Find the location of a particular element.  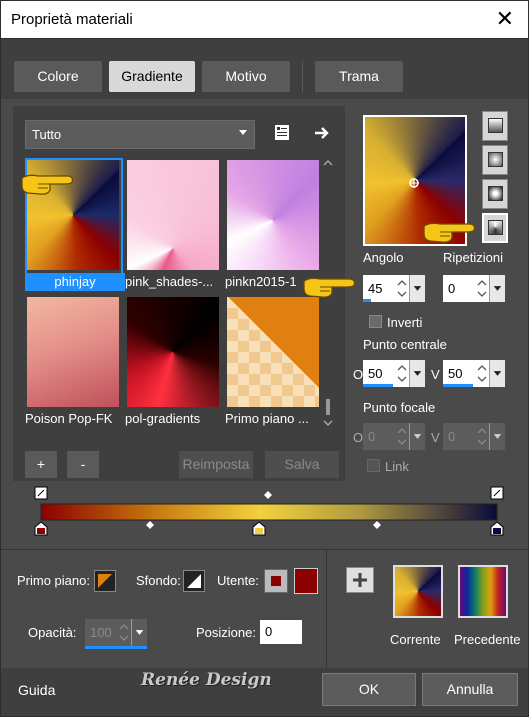

radial-gradient-icon is located at coordinates (495, 193).